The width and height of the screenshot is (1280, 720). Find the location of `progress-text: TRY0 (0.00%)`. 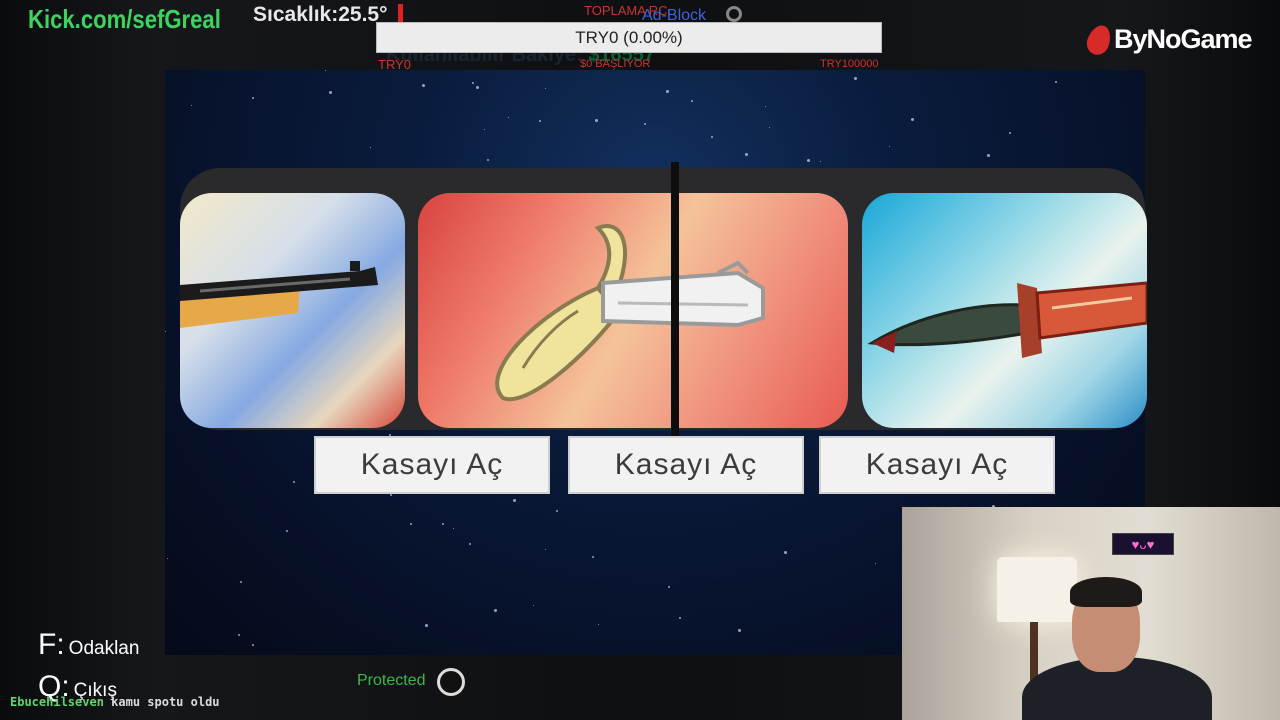

progress-text: TRY0 (0.00%) is located at coordinates (629, 37).